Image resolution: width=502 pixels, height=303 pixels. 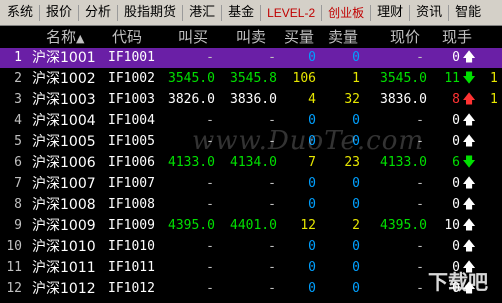 What do you see at coordinates (131, 246) in the screenshot?
I see `contract-code: IF1010` at bounding box center [131, 246].